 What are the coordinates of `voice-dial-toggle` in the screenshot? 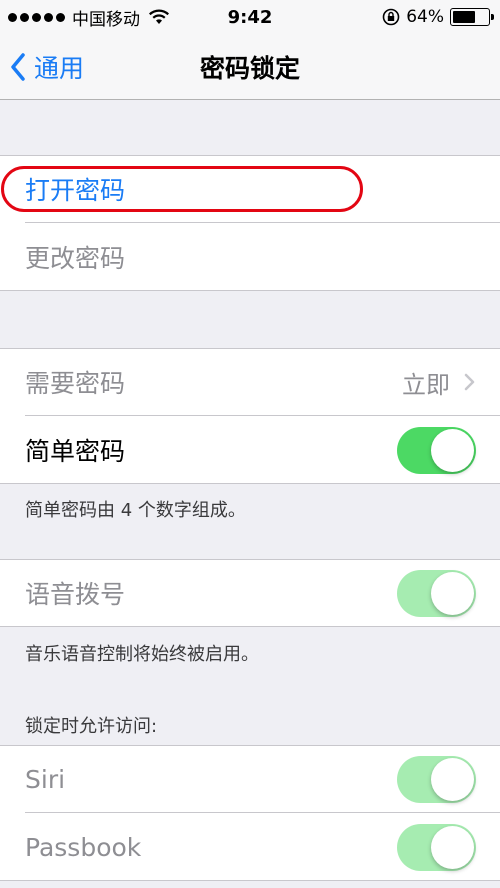 It's located at (436, 593).